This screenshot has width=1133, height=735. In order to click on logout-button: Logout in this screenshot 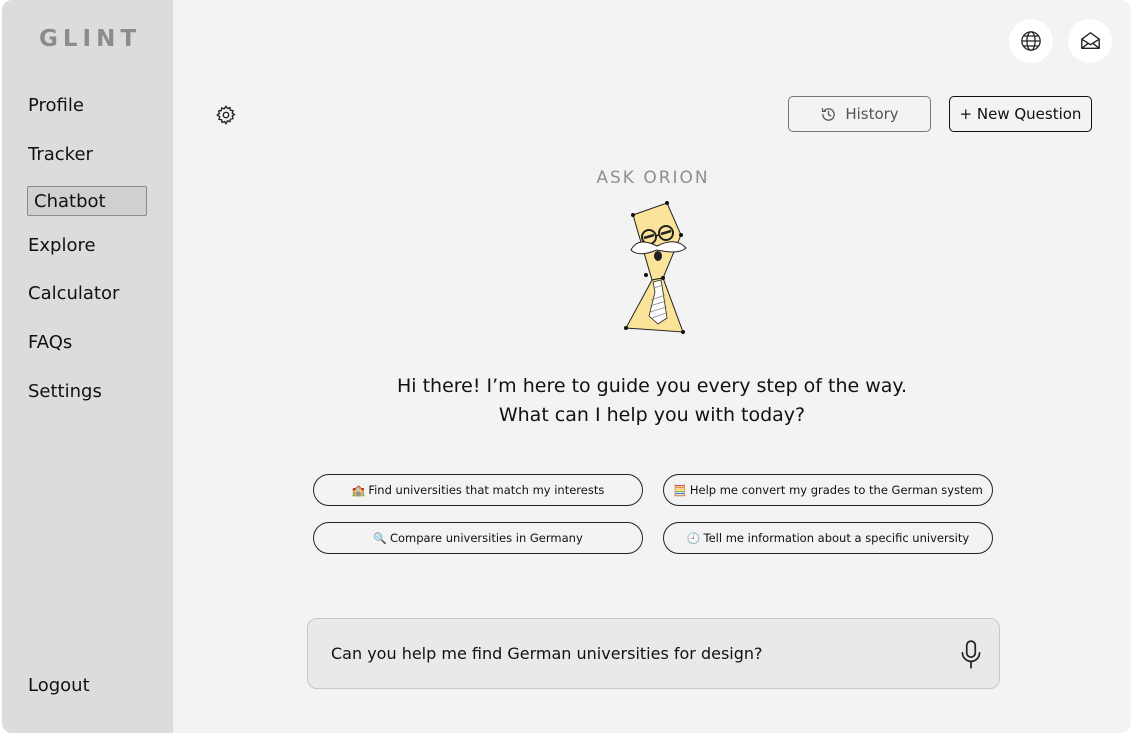, I will do `click(59, 686)`.